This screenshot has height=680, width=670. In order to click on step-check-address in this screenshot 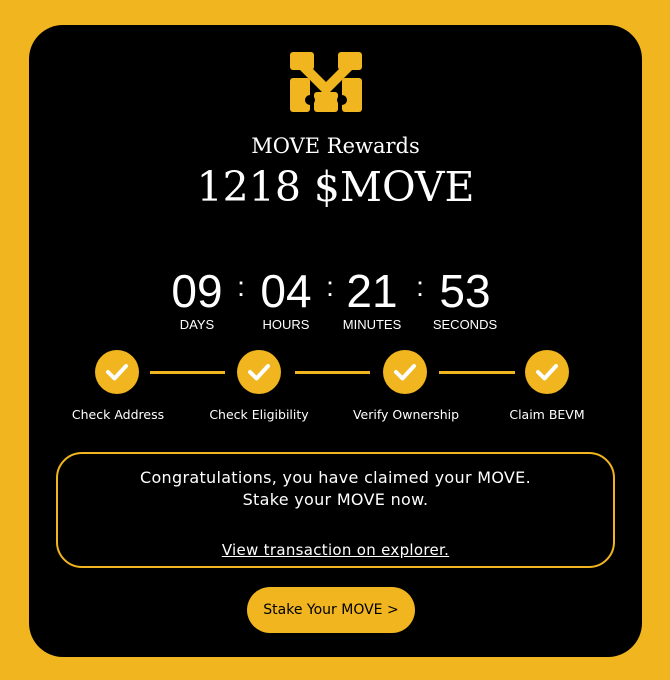, I will do `click(117, 372)`.